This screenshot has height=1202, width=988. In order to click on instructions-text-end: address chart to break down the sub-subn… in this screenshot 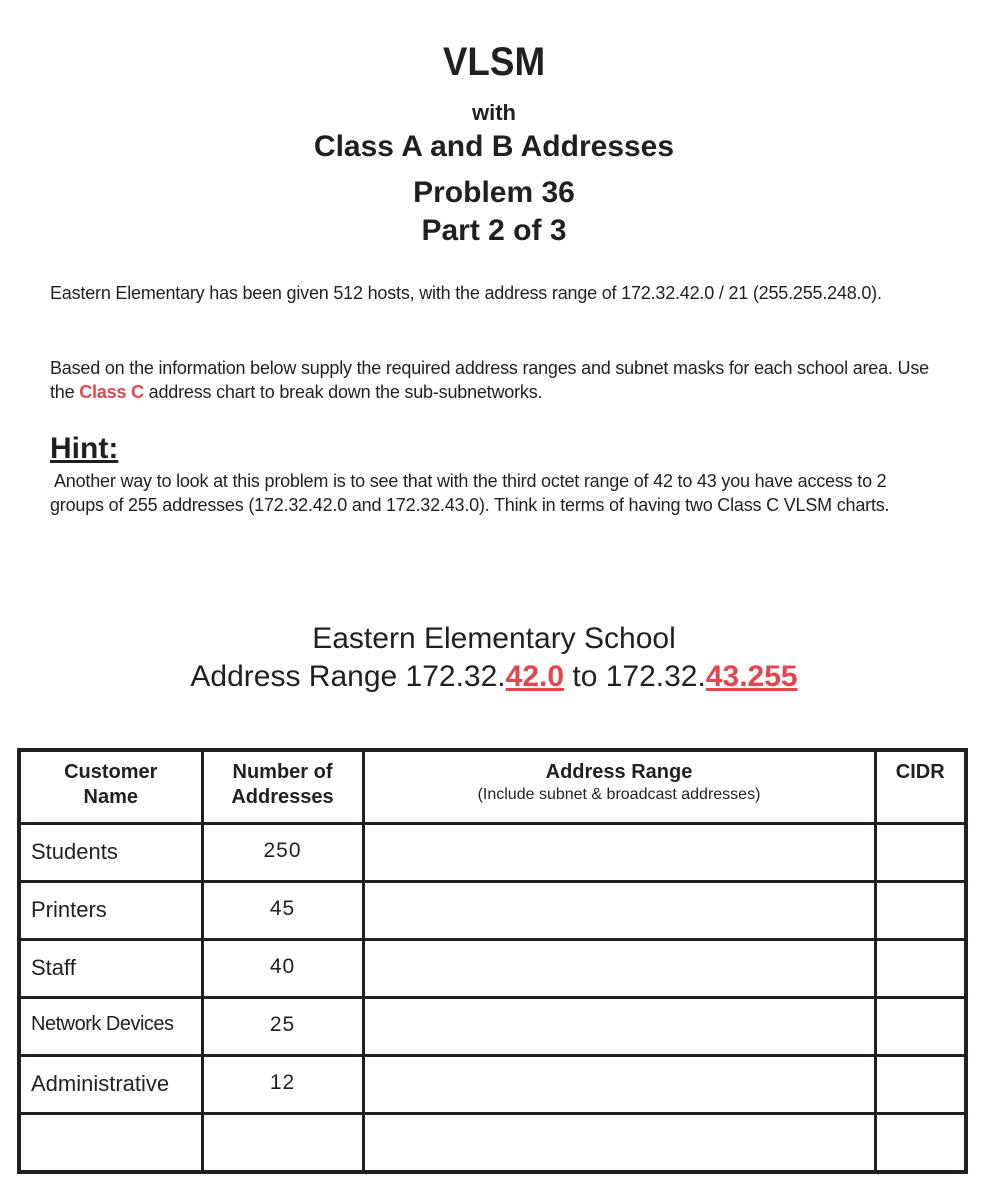, I will do `click(343, 392)`.